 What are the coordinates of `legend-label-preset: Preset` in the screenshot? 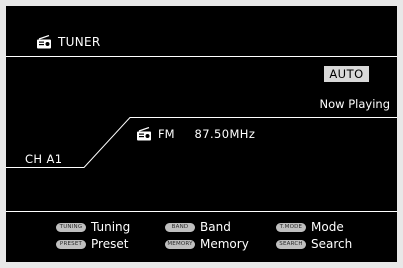 It's located at (110, 244).